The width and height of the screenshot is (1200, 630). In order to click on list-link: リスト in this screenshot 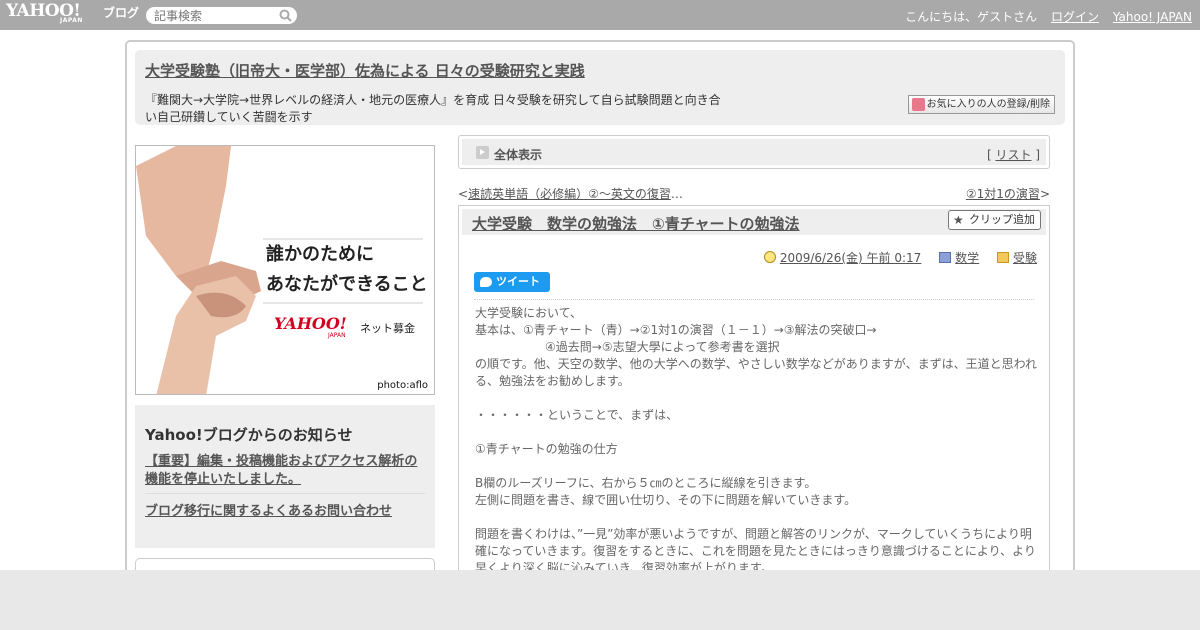, I will do `click(1013, 155)`.